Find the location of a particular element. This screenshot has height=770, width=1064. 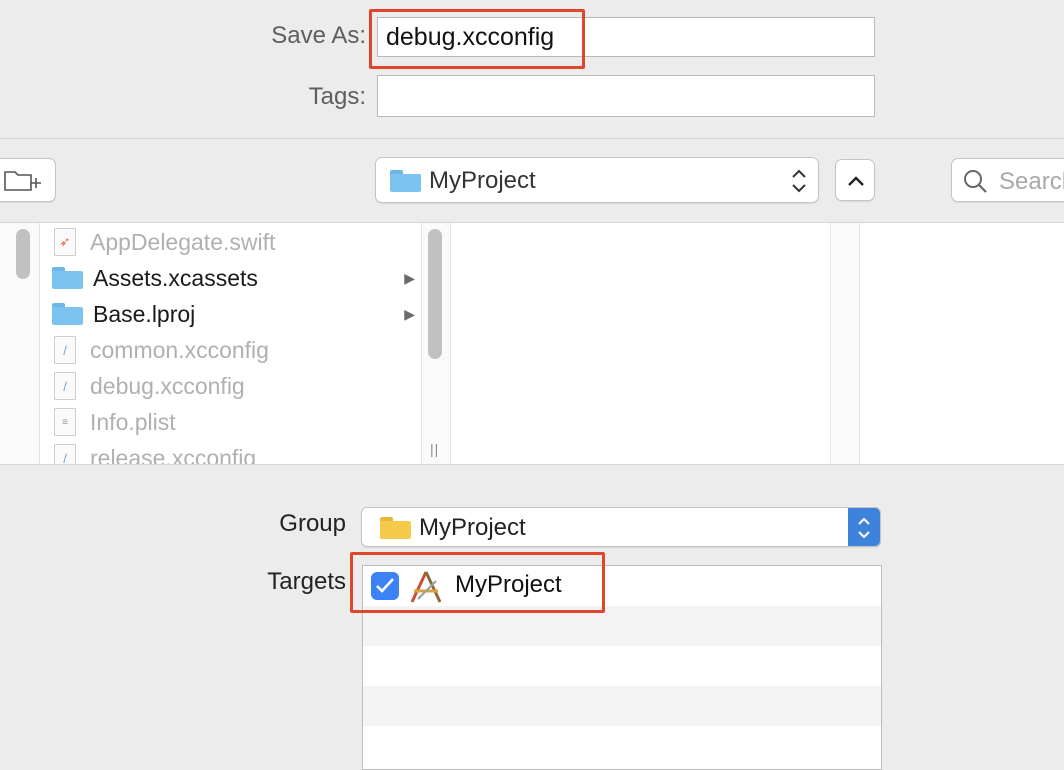

file-name: debug.xcconfig is located at coordinates (167, 385).